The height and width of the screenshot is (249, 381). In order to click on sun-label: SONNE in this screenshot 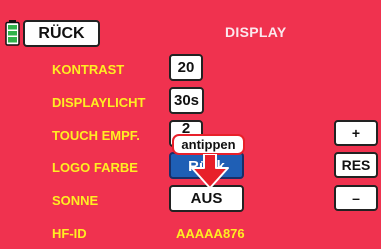, I will do `click(75, 200)`.